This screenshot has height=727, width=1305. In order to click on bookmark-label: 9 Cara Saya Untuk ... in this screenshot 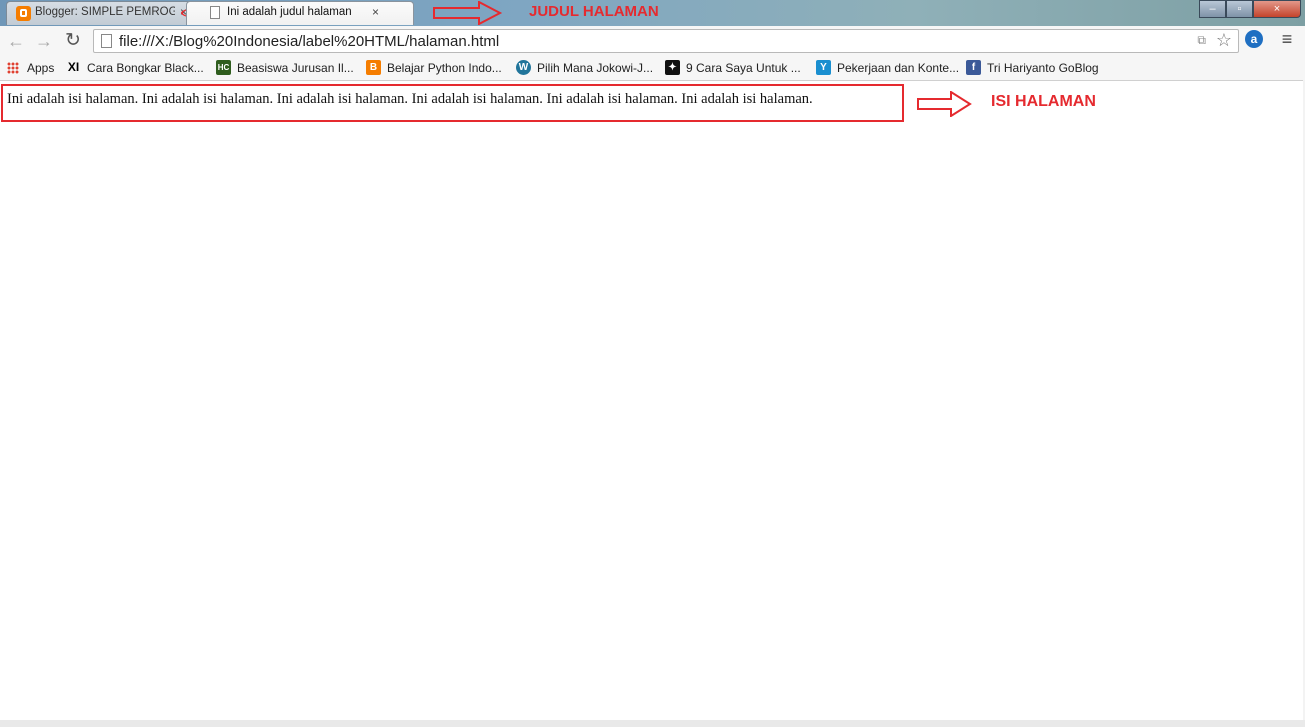, I will do `click(743, 68)`.